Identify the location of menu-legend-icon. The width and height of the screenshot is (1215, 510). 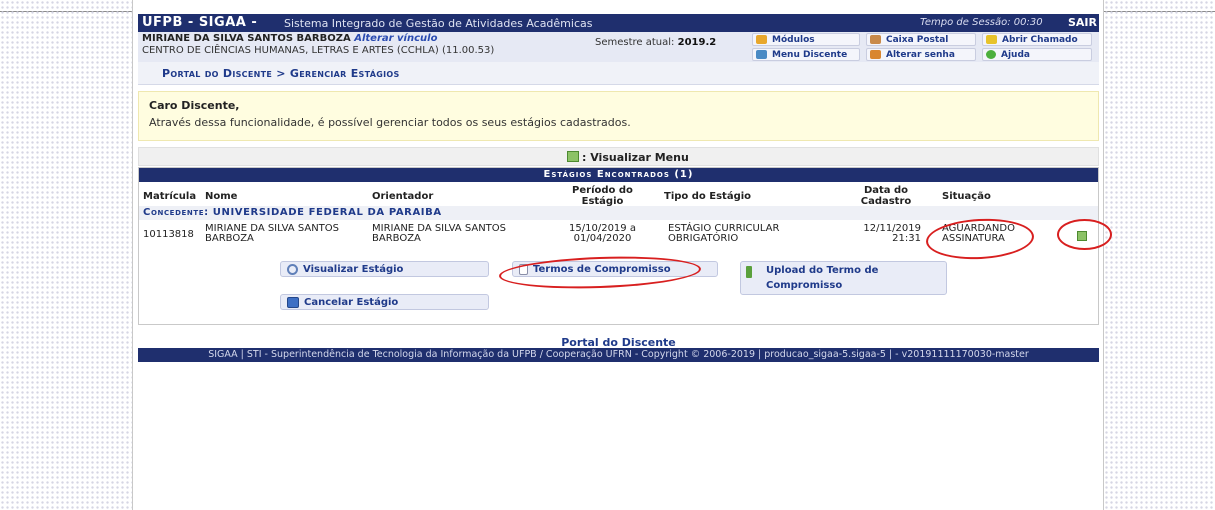
(573, 156).